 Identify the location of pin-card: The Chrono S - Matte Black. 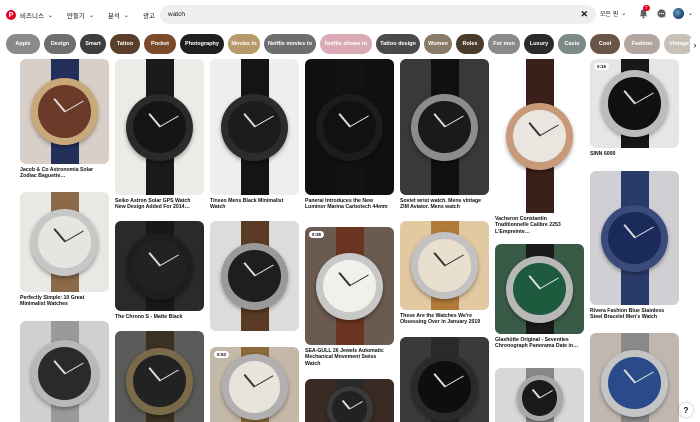
(159, 270).